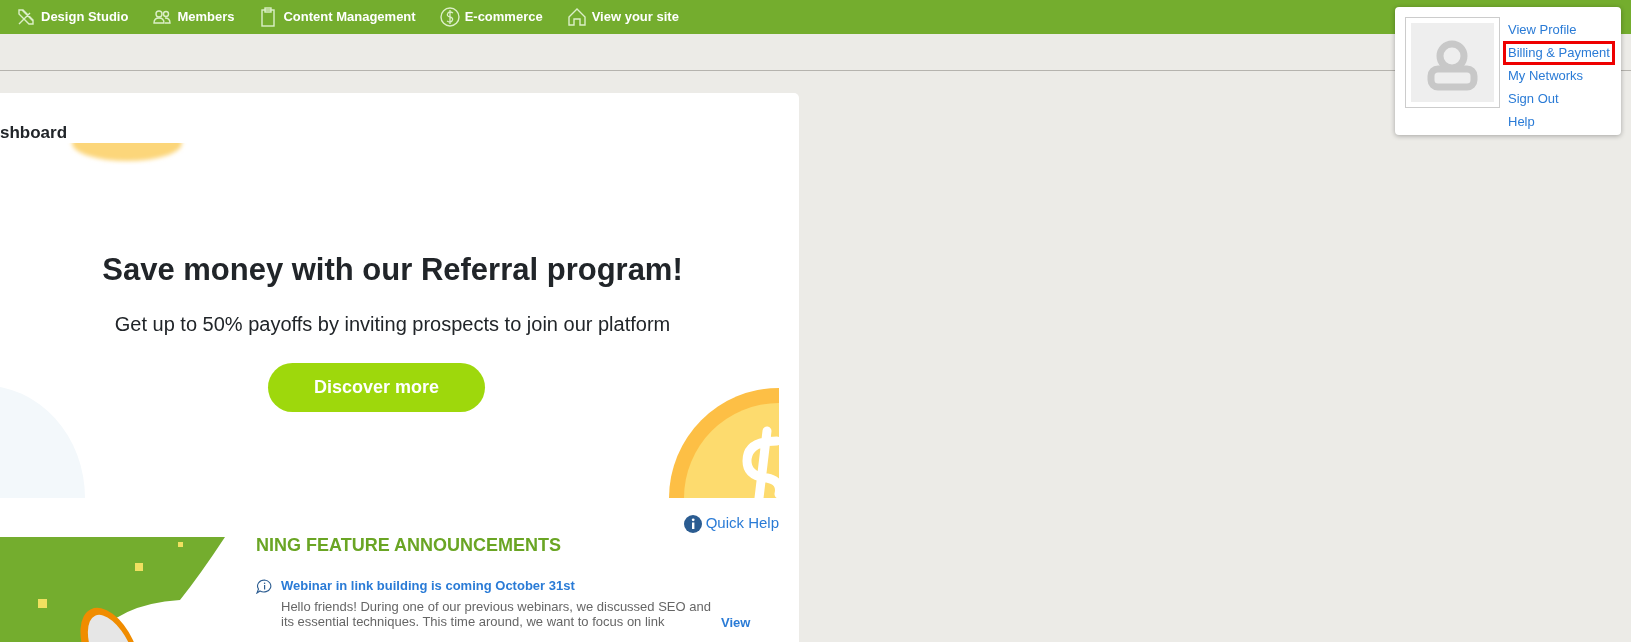 Image resolution: width=1631 pixels, height=642 pixels. What do you see at coordinates (72, 17) in the screenshot?
I see `nav-link: Design Studio` at bounding box center [72, 17].